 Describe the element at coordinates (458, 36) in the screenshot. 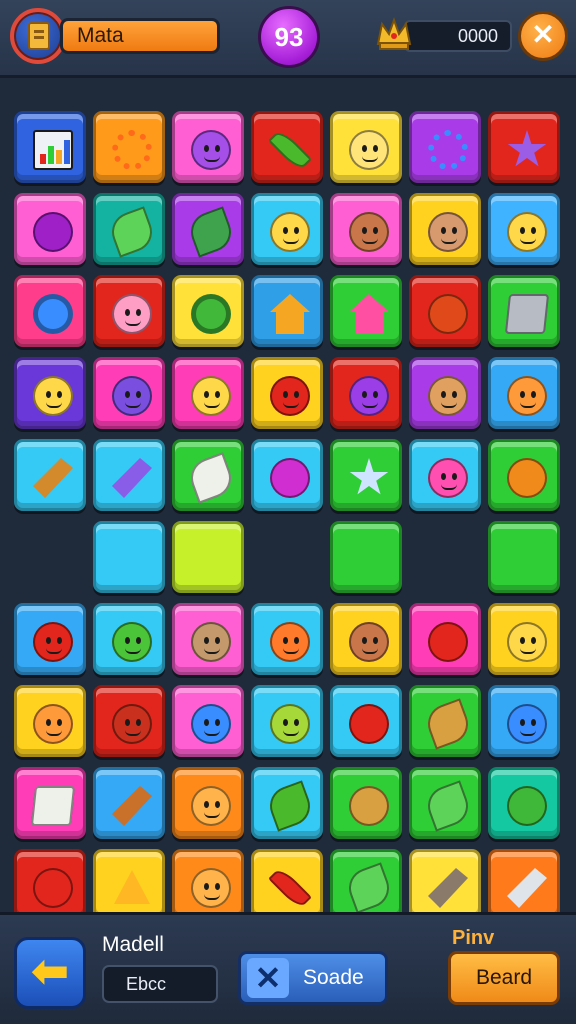

I see `coin-counter: 0000` at that location.